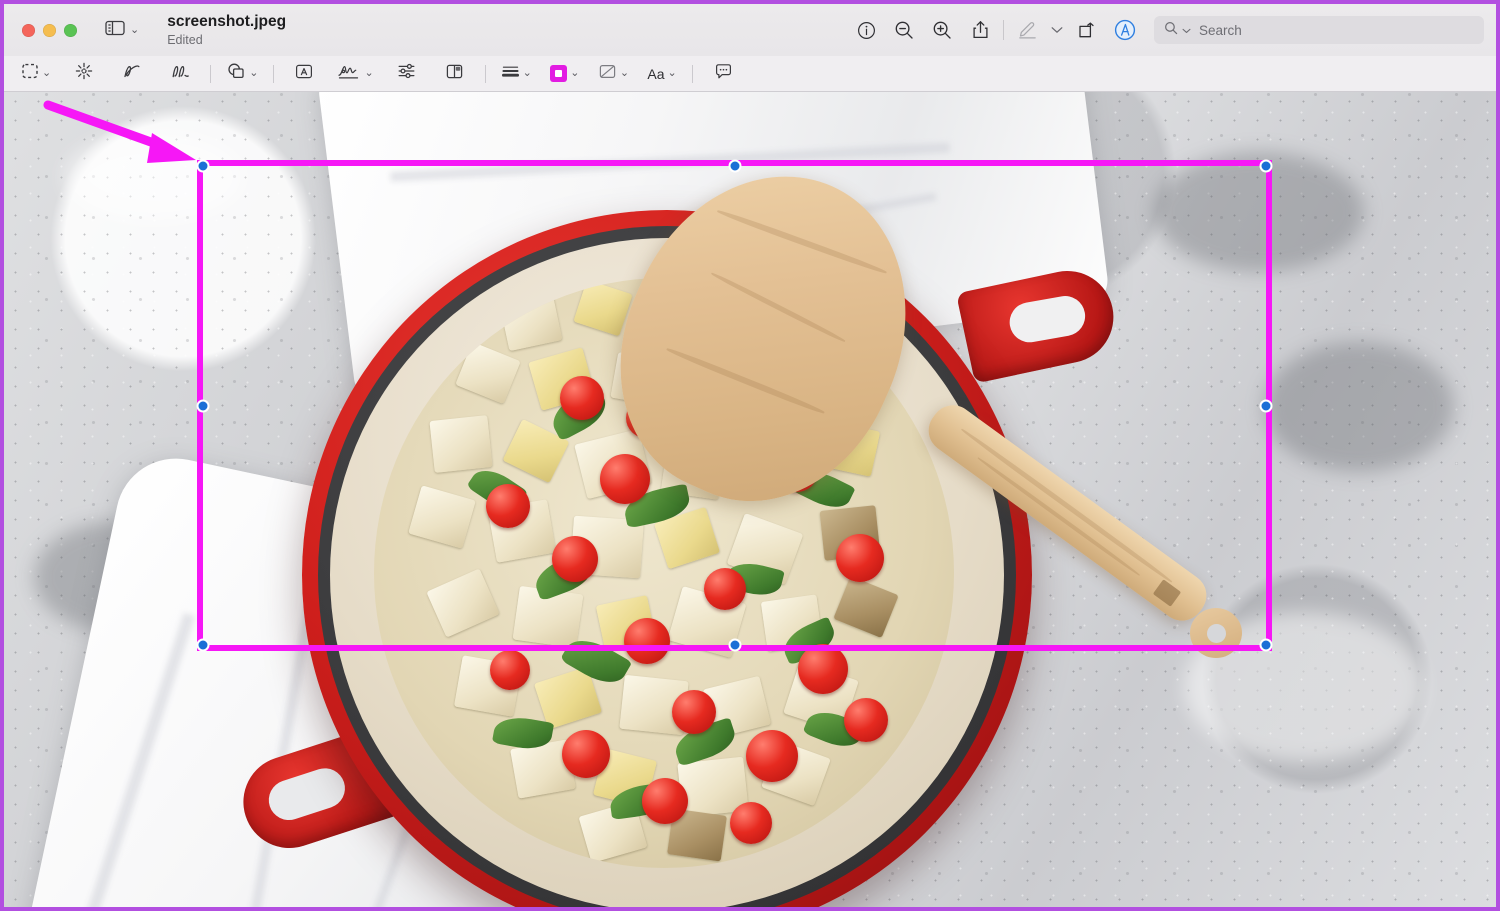  I want to click on shape-style-tool: ⌄, so click(516, 74).